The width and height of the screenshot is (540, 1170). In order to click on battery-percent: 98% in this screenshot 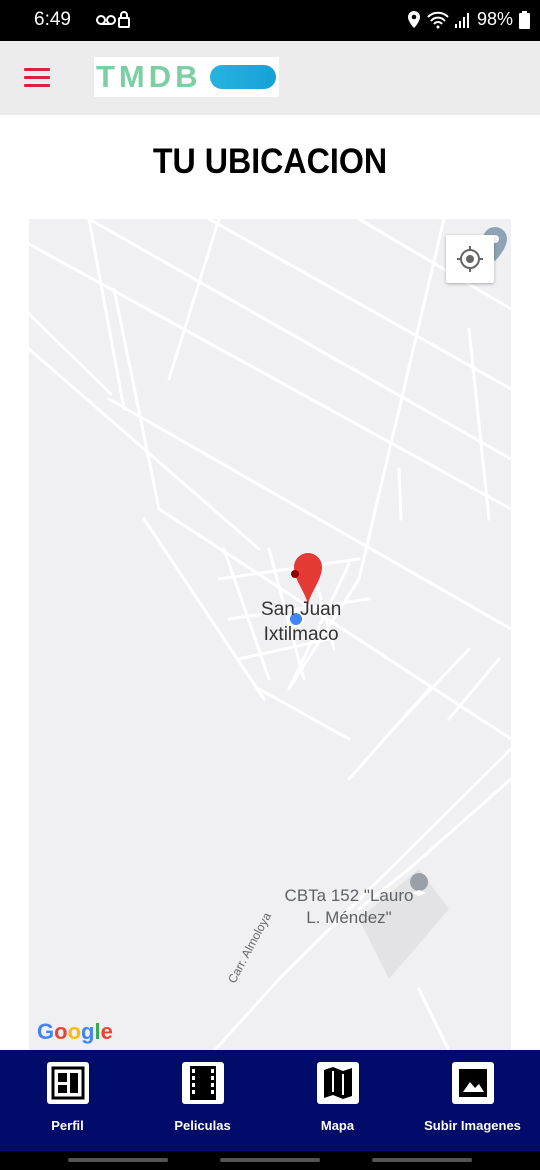, I will do `click(494, 19)`.